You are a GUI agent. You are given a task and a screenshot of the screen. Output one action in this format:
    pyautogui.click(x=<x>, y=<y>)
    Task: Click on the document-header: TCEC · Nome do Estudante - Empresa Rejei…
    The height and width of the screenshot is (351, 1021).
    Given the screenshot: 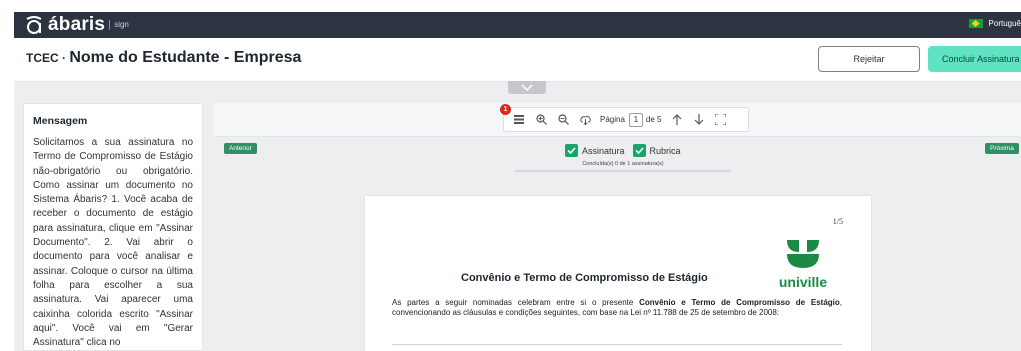 What is the action you would take?
    pyautogui.click(x=517, y=60)
    